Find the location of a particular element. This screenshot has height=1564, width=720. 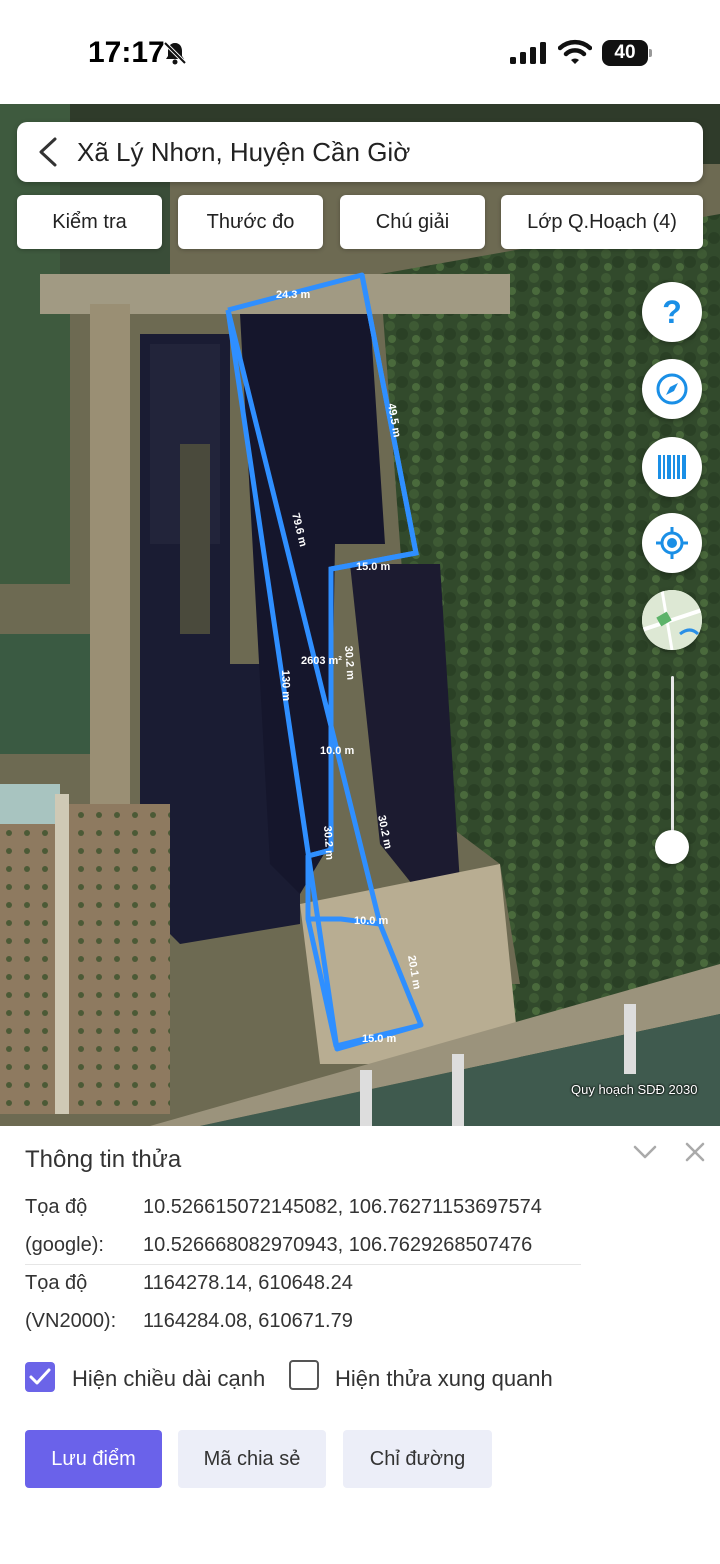

locate-button is located at coordinates (672, 543).